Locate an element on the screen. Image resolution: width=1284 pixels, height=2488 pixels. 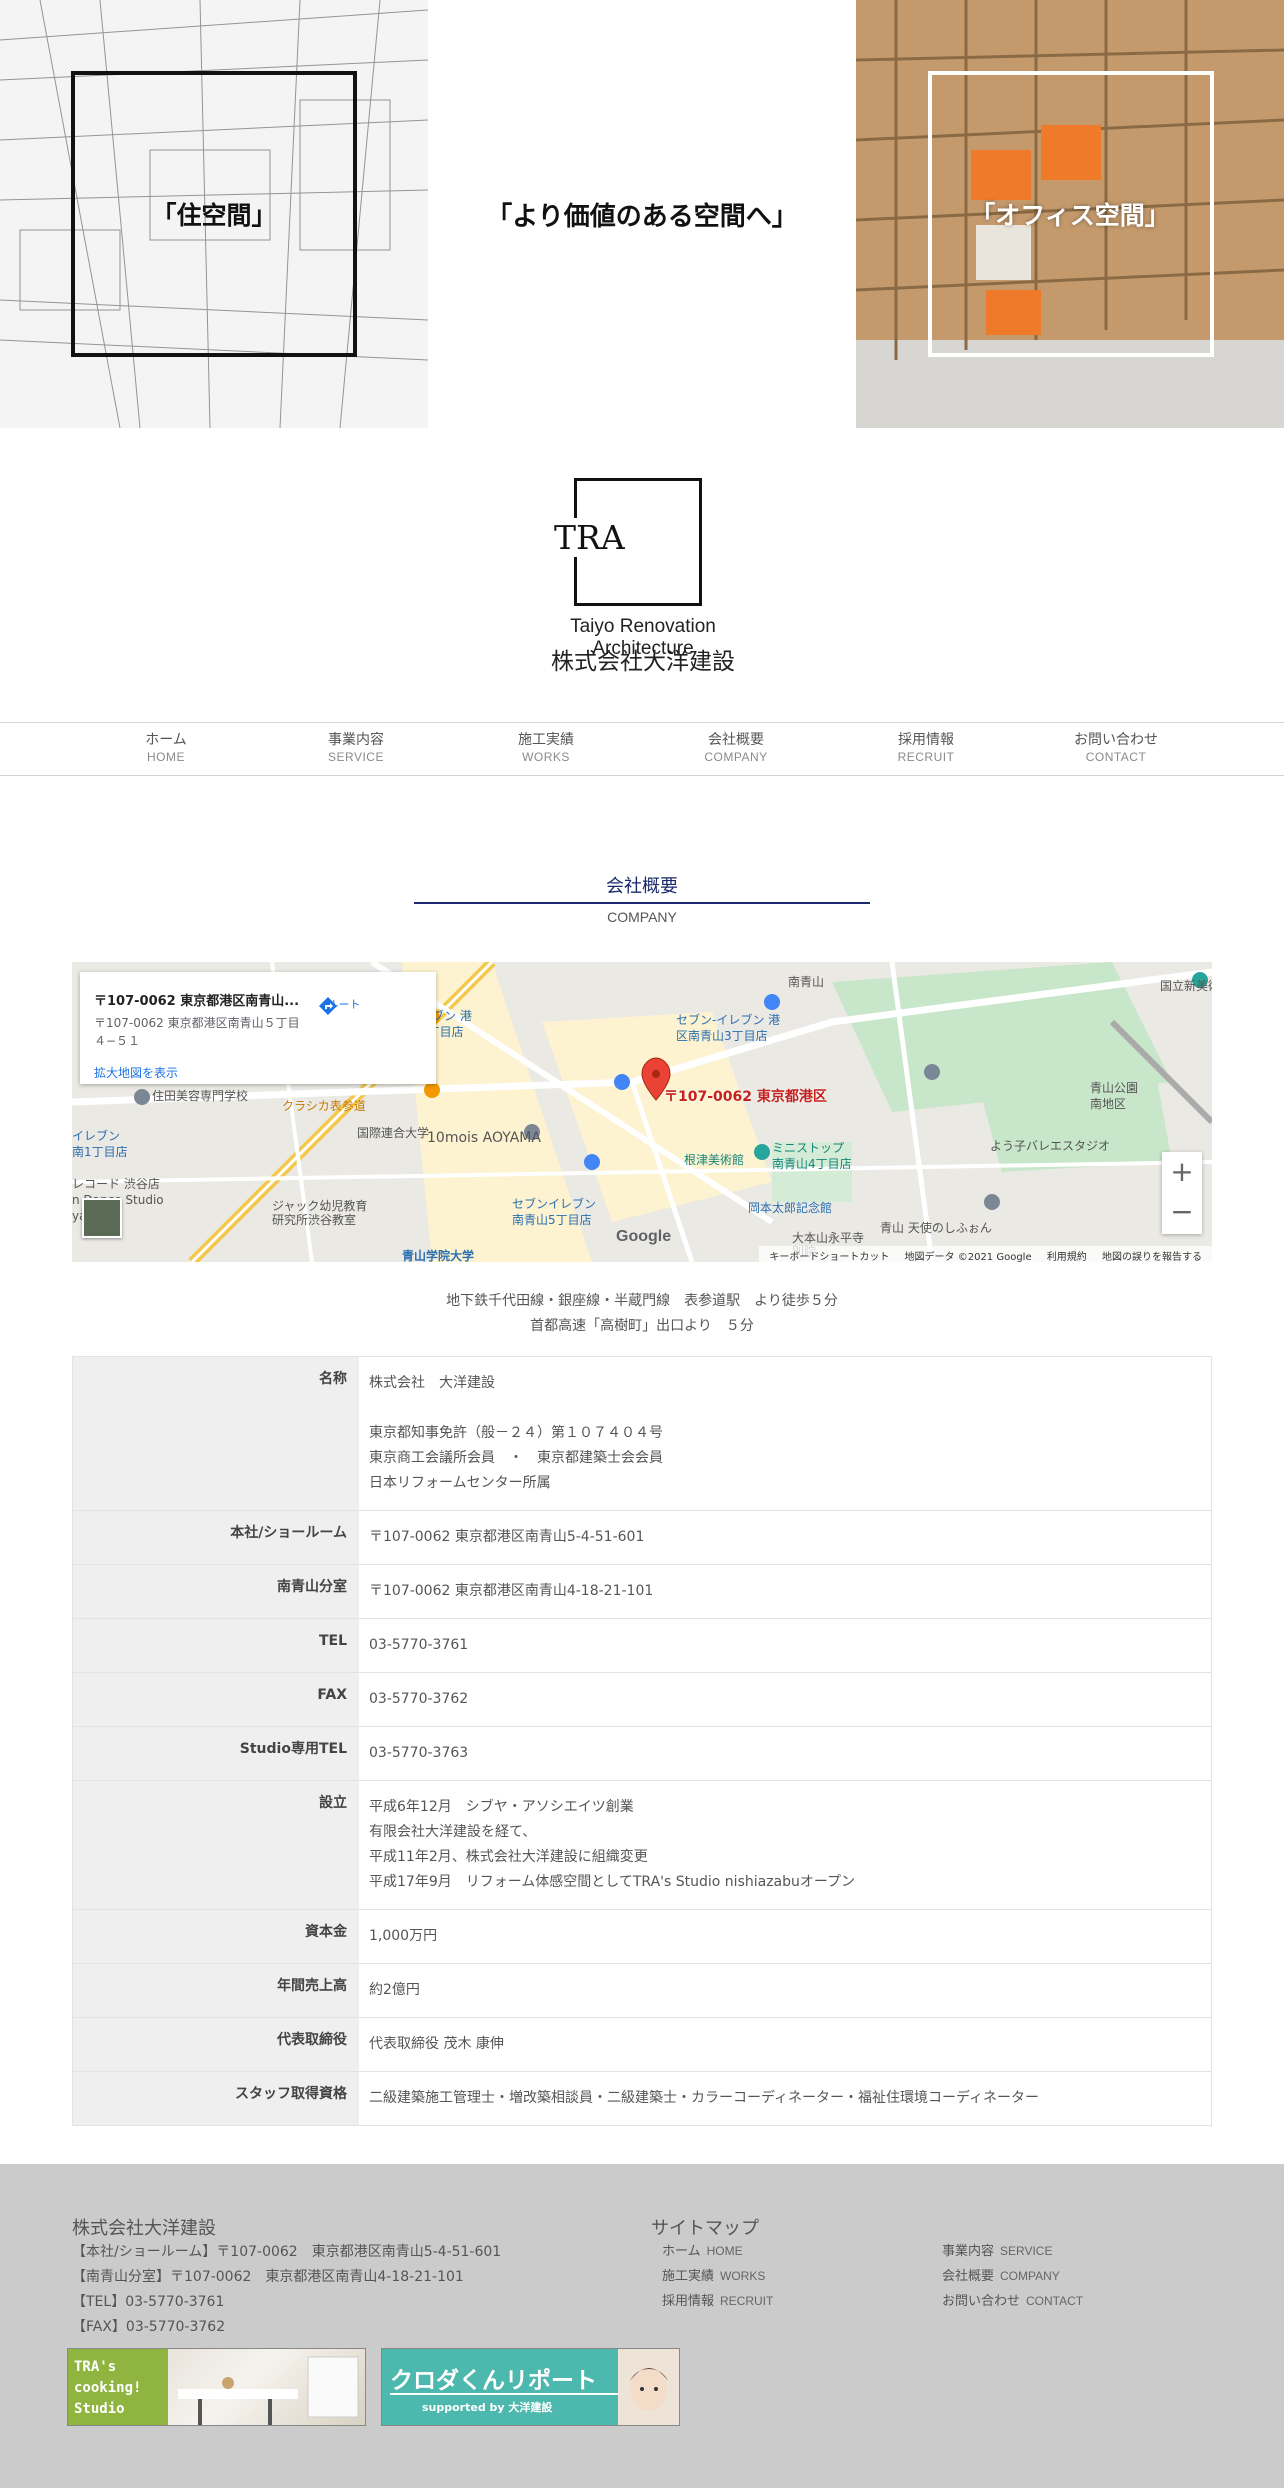
value-line: 03-5770-3761 is located at coordinates (419, 1645).